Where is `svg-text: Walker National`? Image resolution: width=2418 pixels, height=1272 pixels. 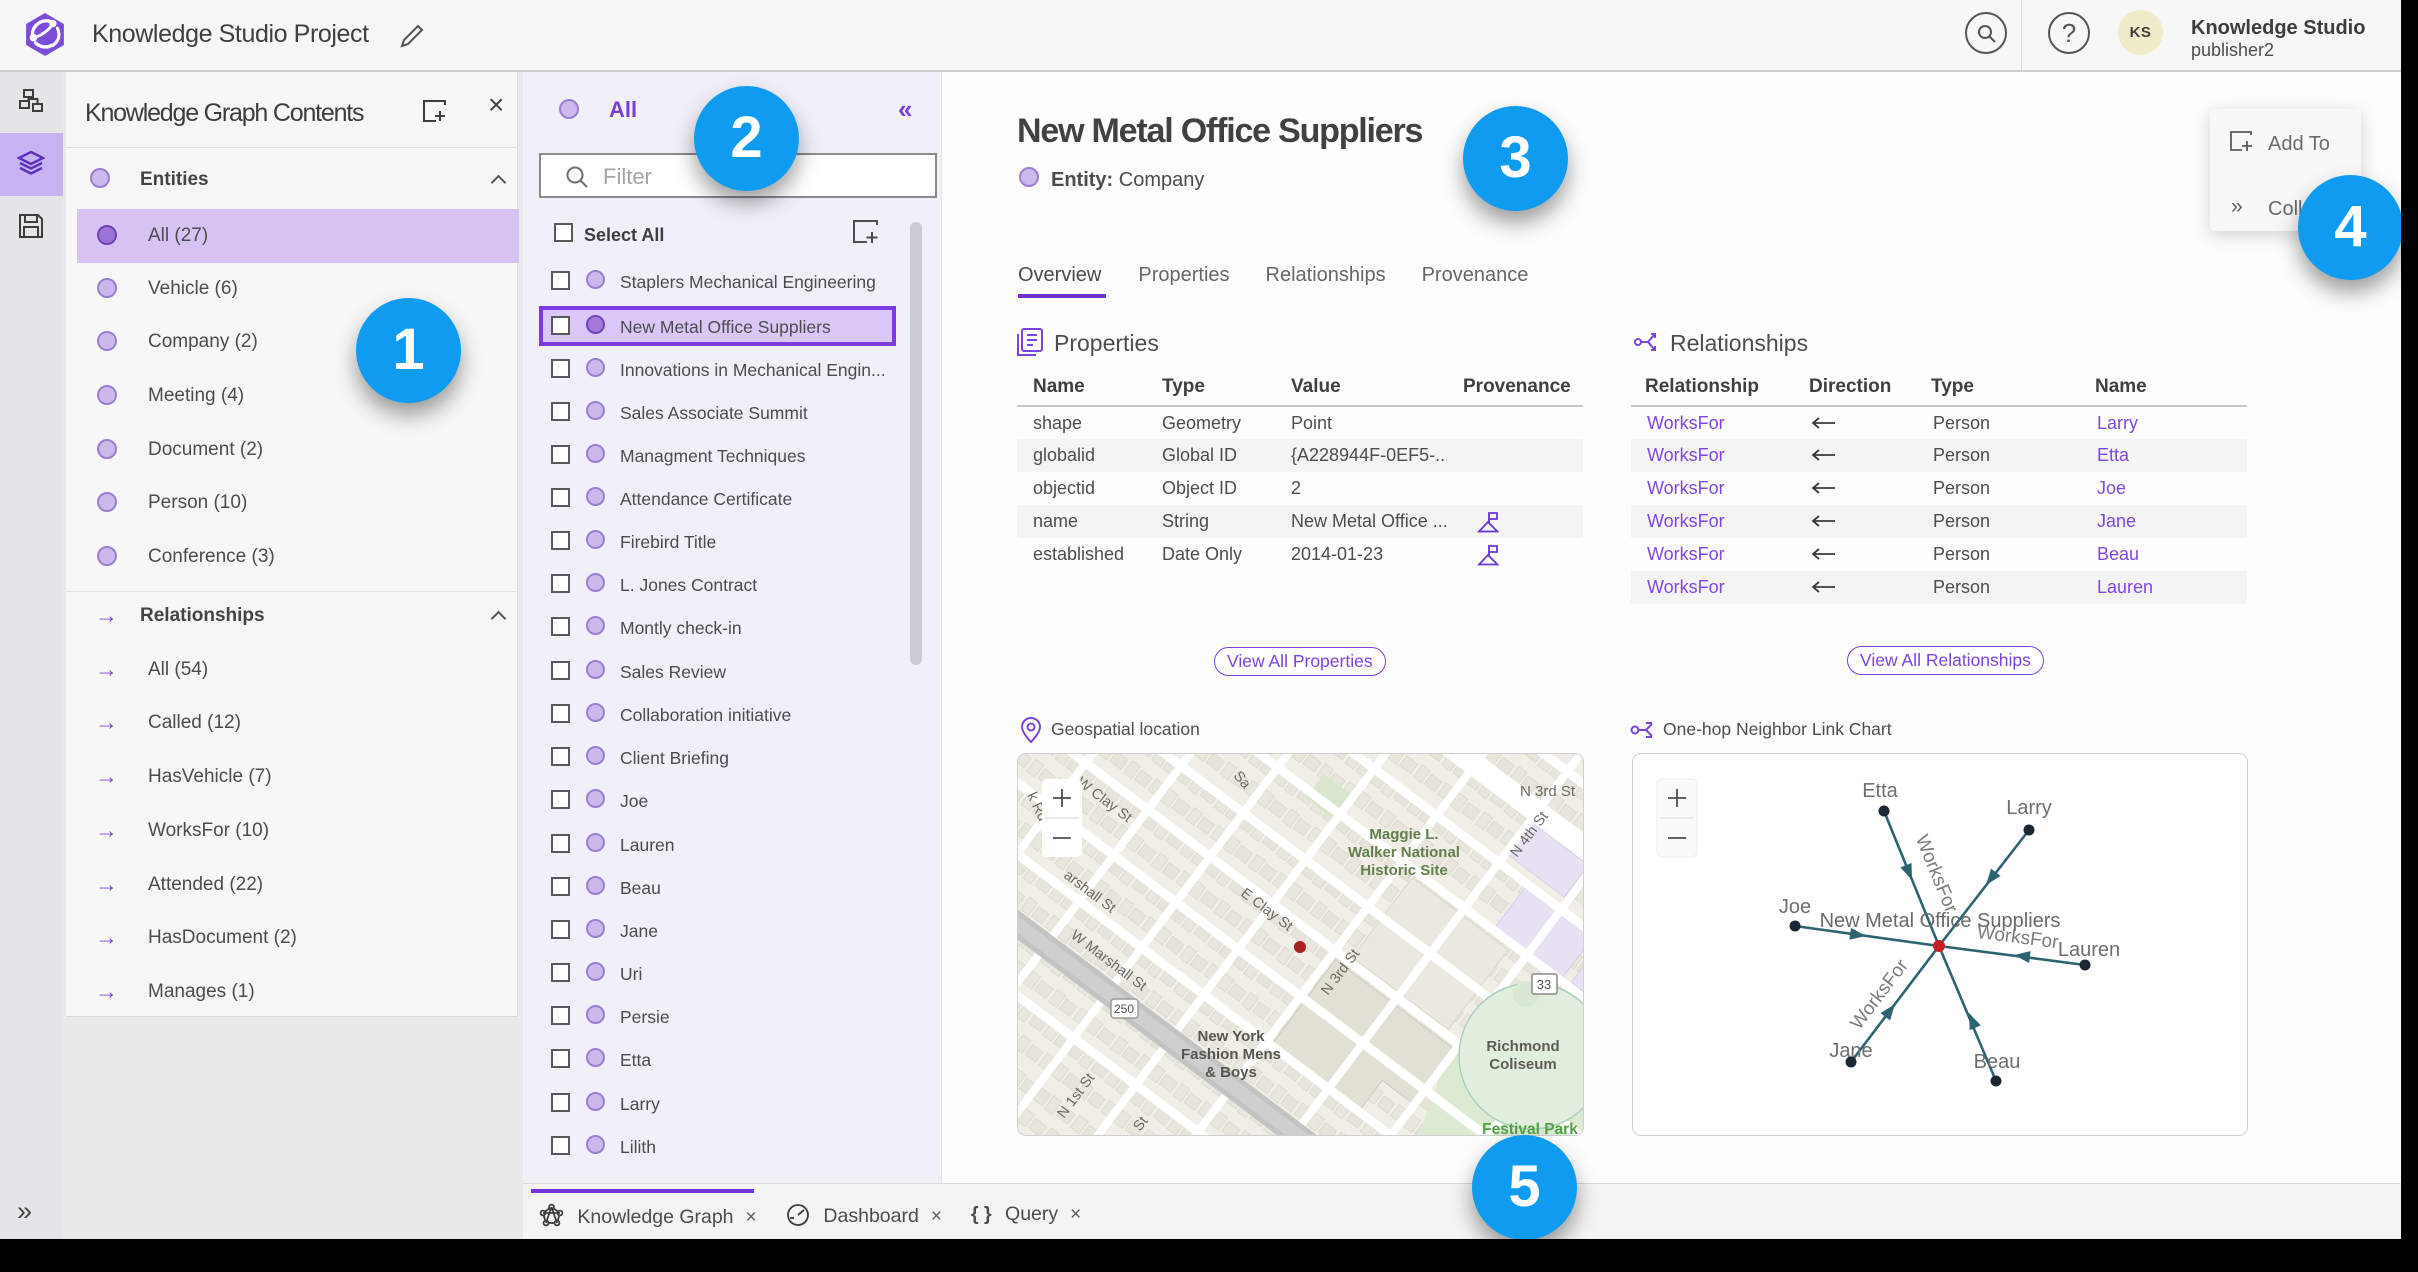 svg-text: Walker National is located at coordinates (1404, 852).